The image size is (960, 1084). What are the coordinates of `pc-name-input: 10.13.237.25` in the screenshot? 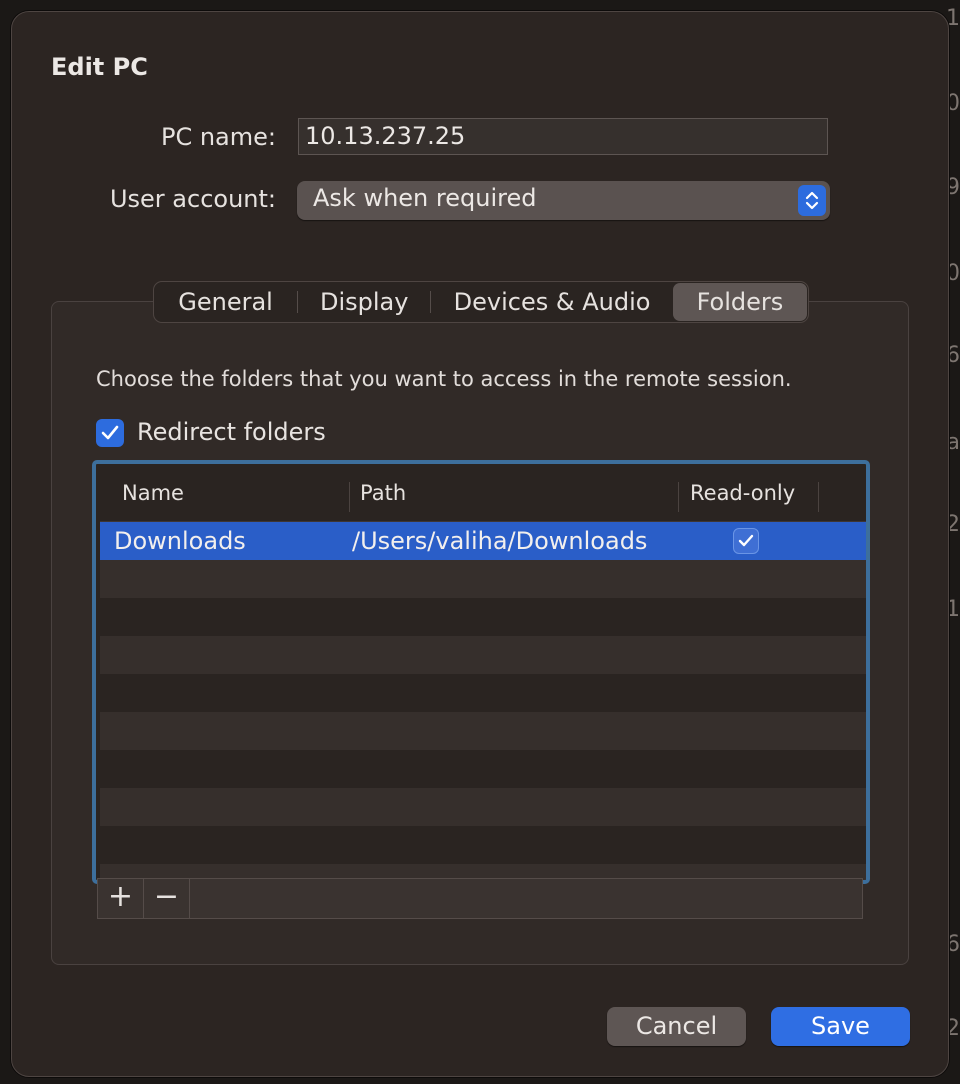 It's located at (563, 136).